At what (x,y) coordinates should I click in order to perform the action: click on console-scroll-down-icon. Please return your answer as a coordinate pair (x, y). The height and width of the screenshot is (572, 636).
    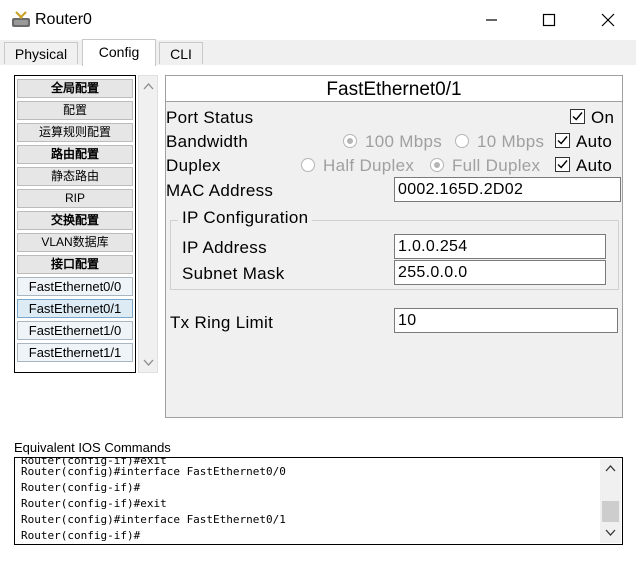
    Looking at the image, I should click on (610, 533).